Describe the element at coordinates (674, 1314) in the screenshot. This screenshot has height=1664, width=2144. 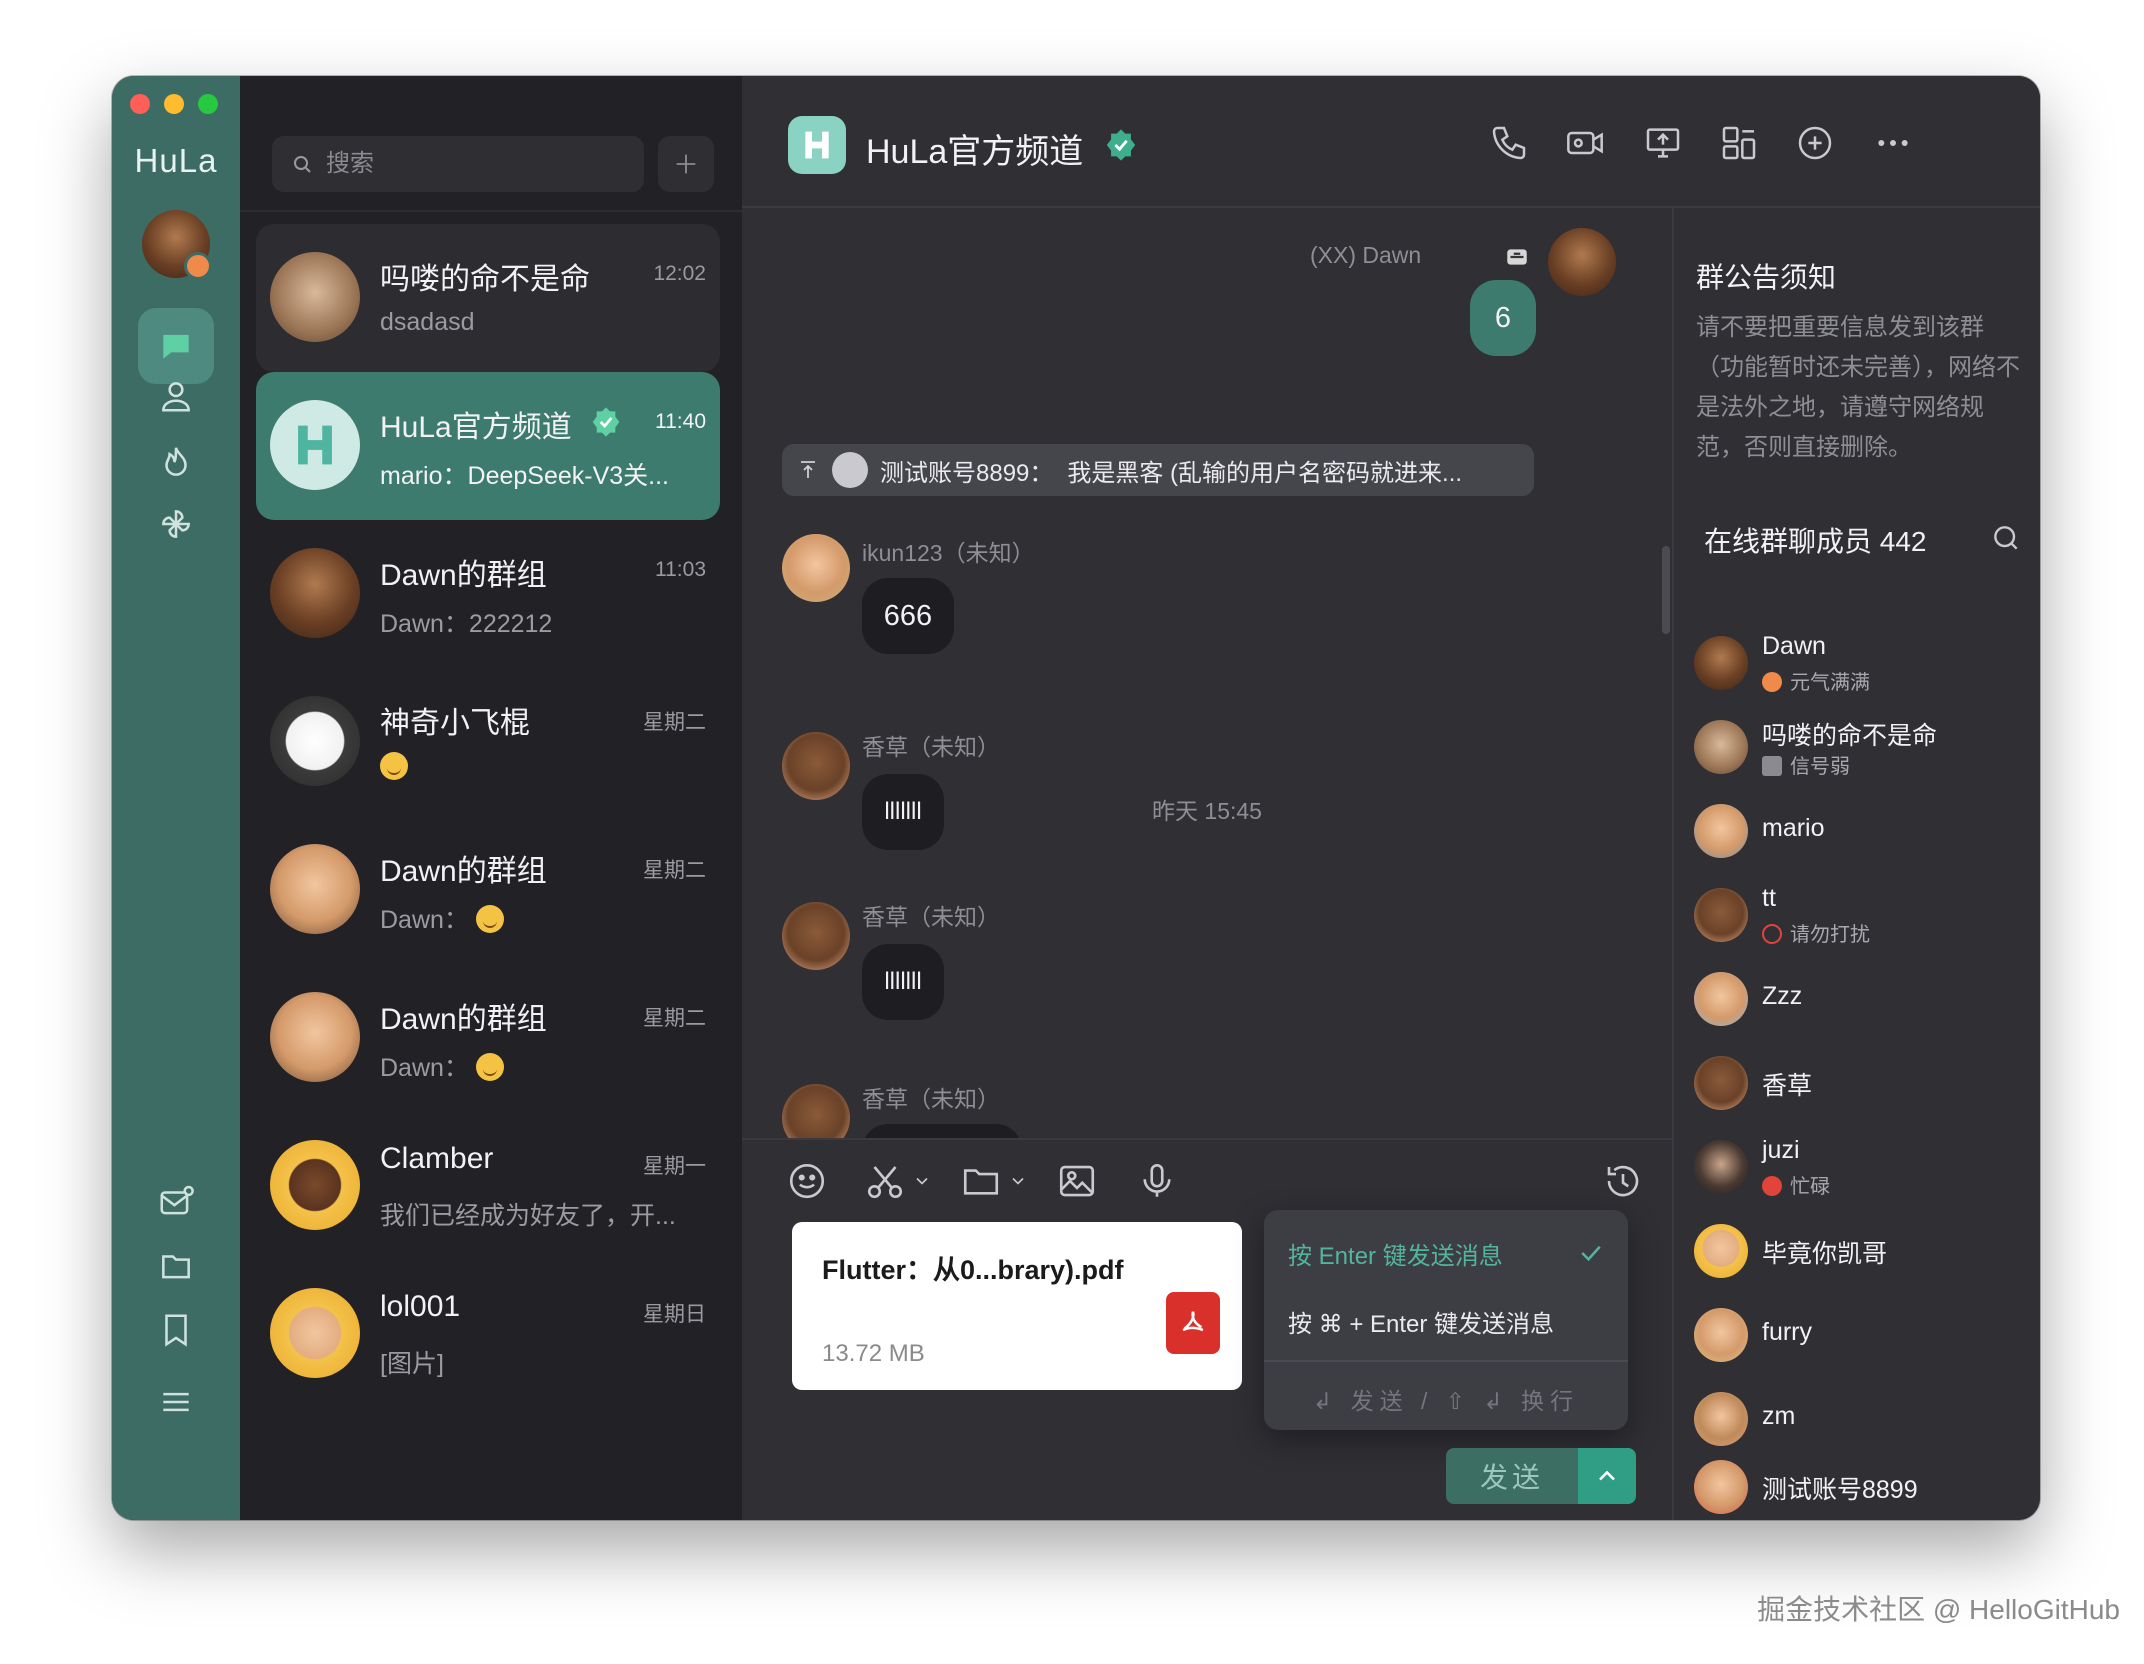
I see `conversation-time: 星期日` at that location.